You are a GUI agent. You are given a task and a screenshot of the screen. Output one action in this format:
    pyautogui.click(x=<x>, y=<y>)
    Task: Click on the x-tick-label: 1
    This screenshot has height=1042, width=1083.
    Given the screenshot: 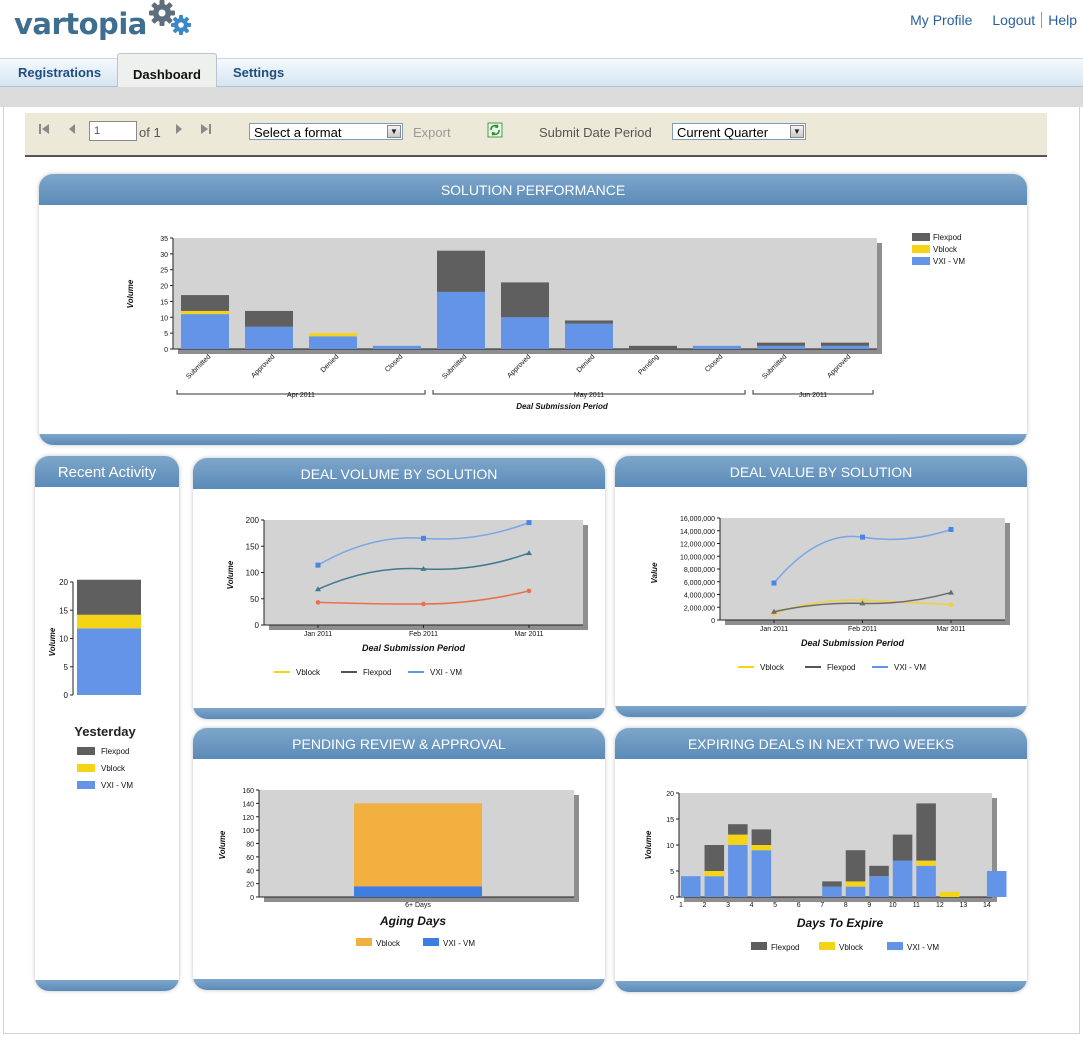 What is the action you would take?
    pyautogui.click(x=681, y=905)
    